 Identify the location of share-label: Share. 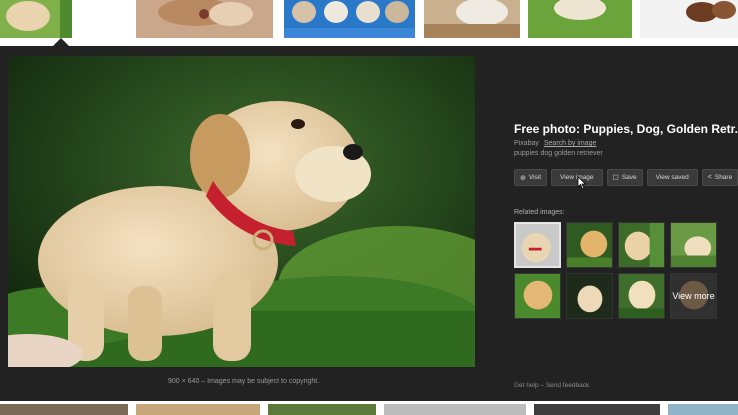
(723, 177).